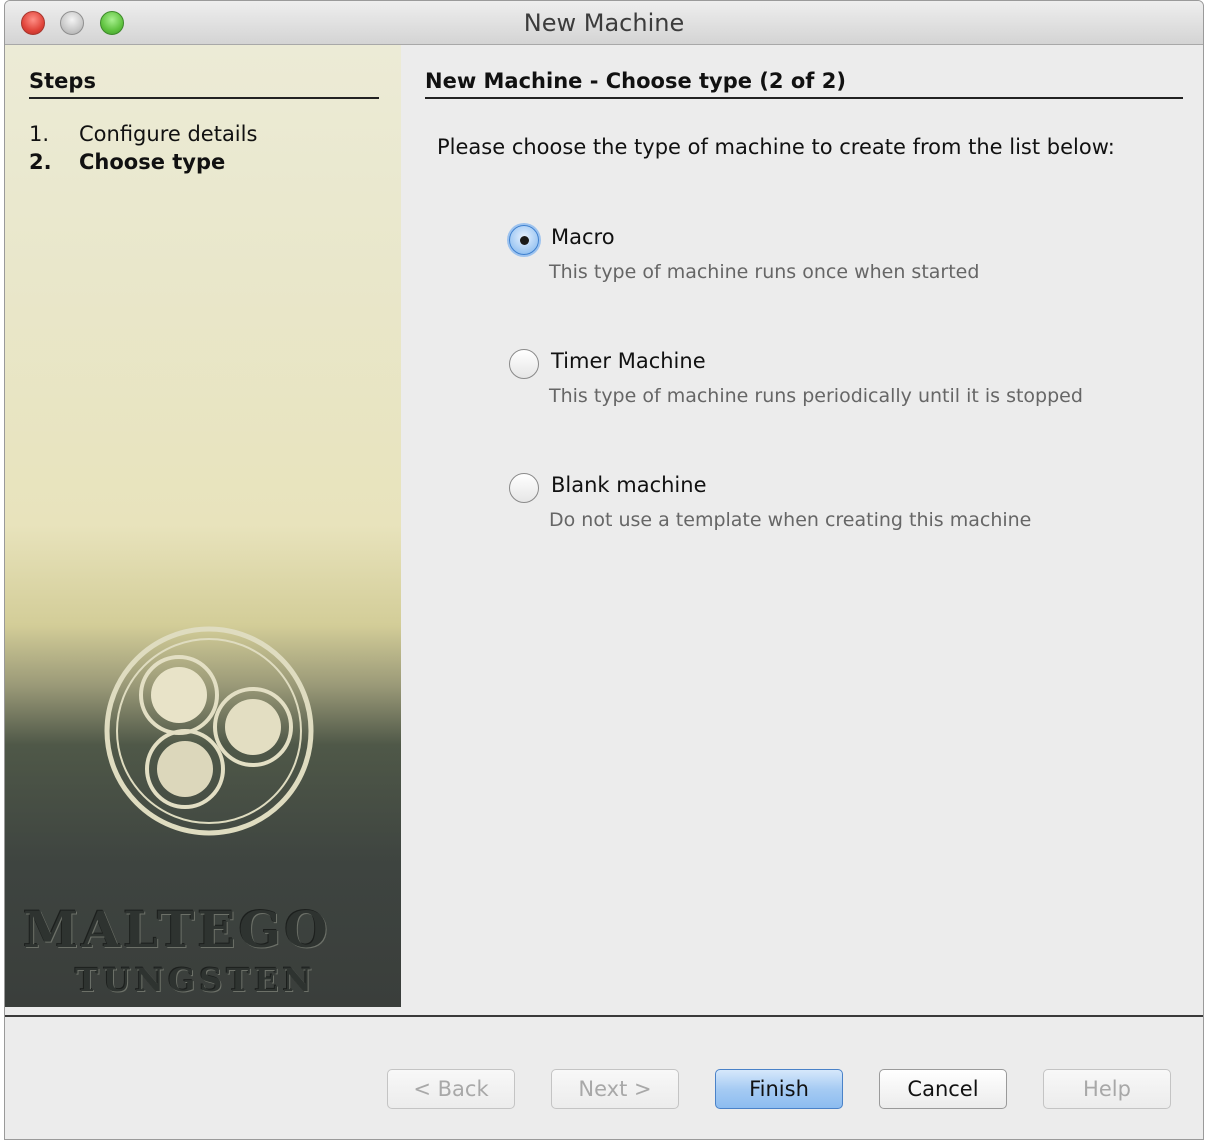 The width and height of the screenshot is (1206, 1142). What do you see at coordinates (40, 162) in the screenshot?
I see `step-number: 2.` at bounding box center [40, 162].